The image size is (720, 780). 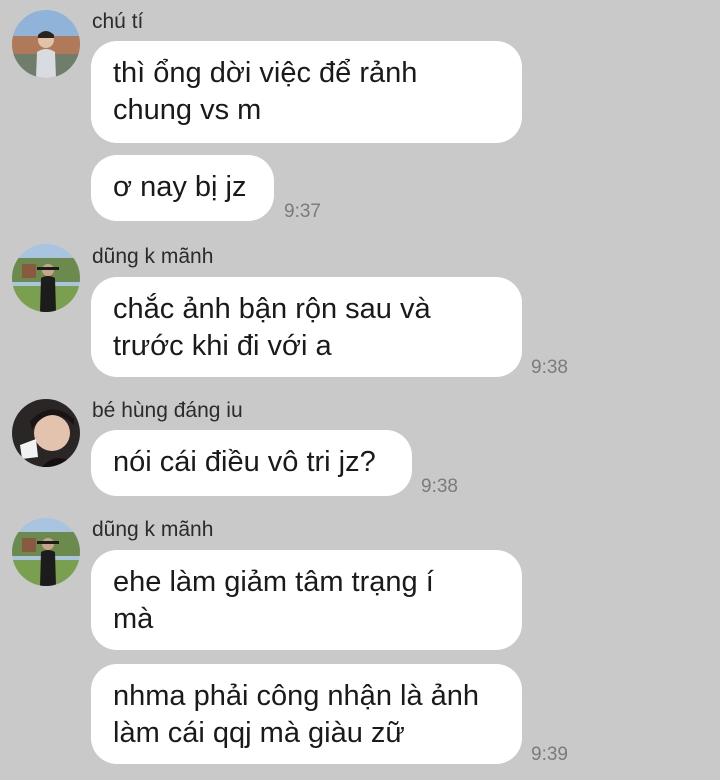 I want to click on avatar-be-hung, so click(x=46, y=433).